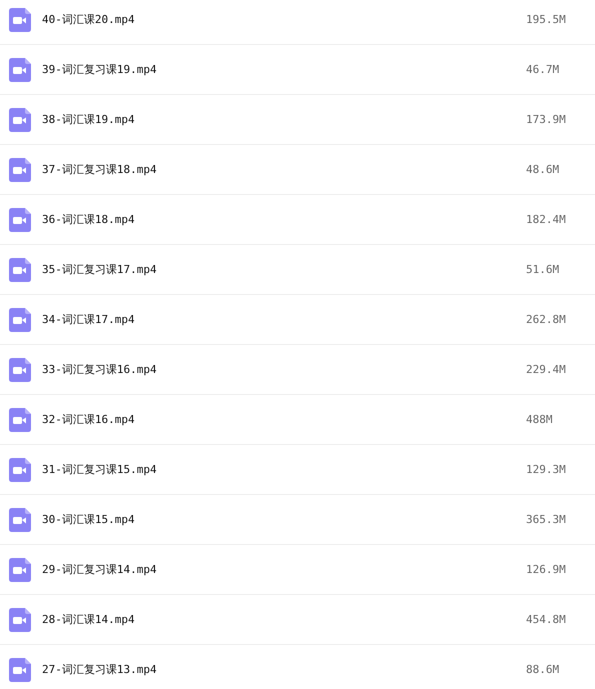  I want to click on file-name: 29-词汇复习课14.mp4, so click(282, 569).